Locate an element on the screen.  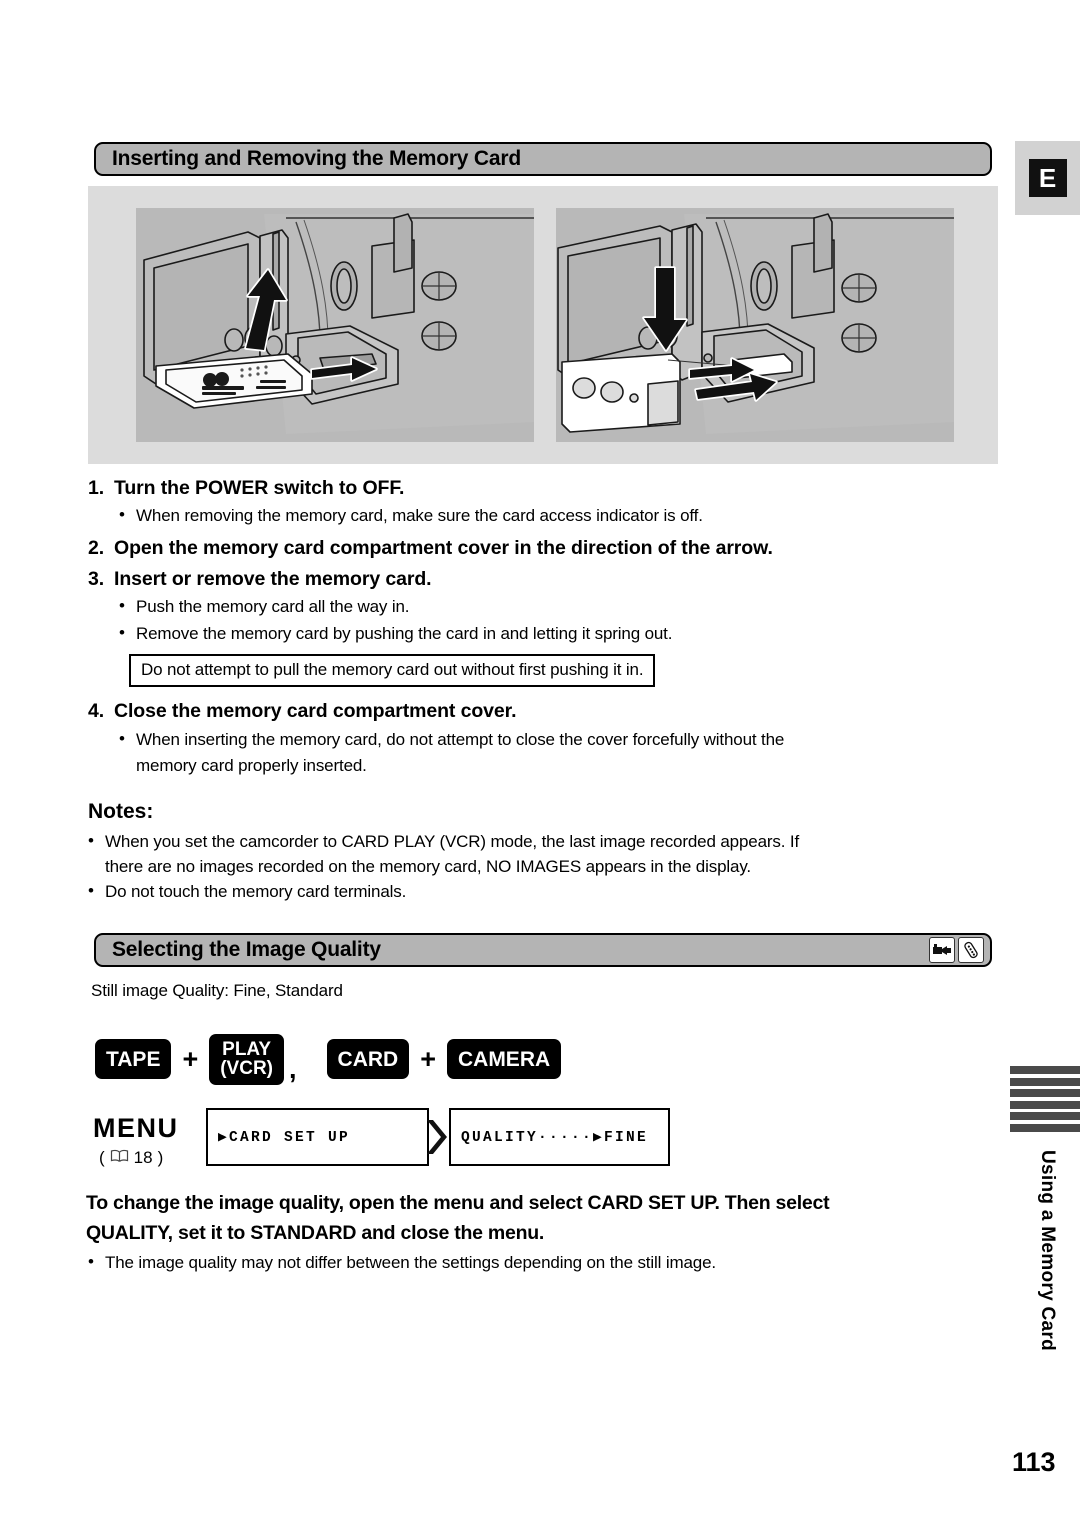
language-badge: E is located at coordinates (1047, 178).